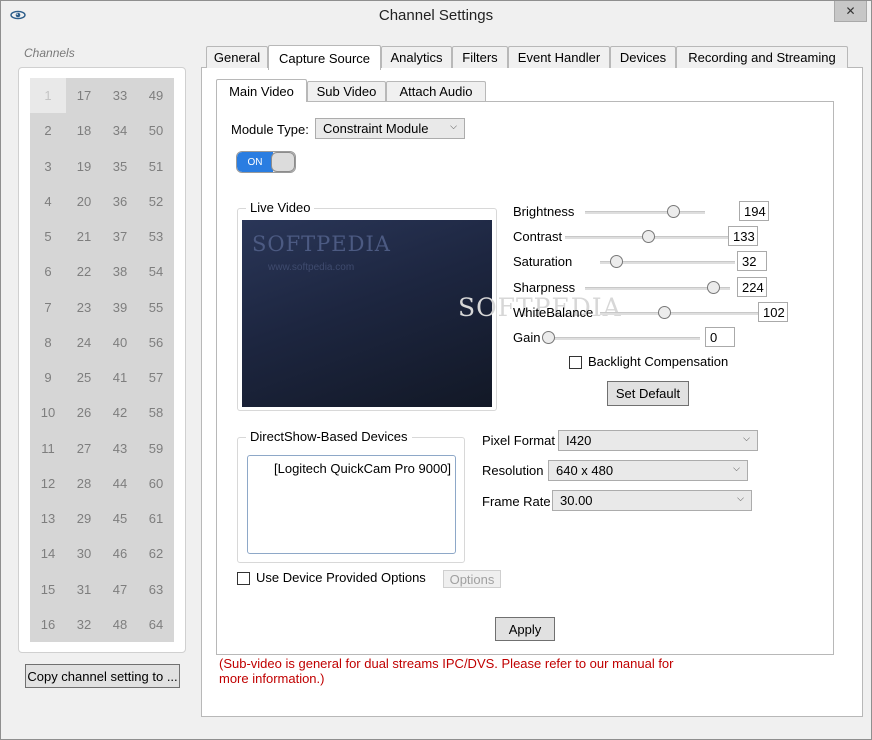 This screenshot has height=740, width=872. Describe the element at coordinates (743, 236) in the screenshot. I see `slider-value-contrast: 133` at that location.